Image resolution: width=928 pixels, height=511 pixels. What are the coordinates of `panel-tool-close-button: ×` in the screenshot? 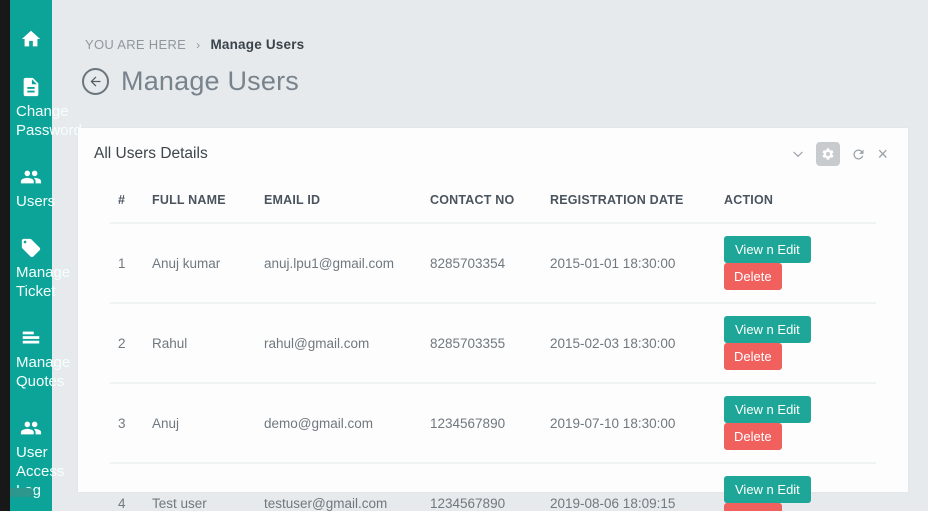 It's located at (882, 154).